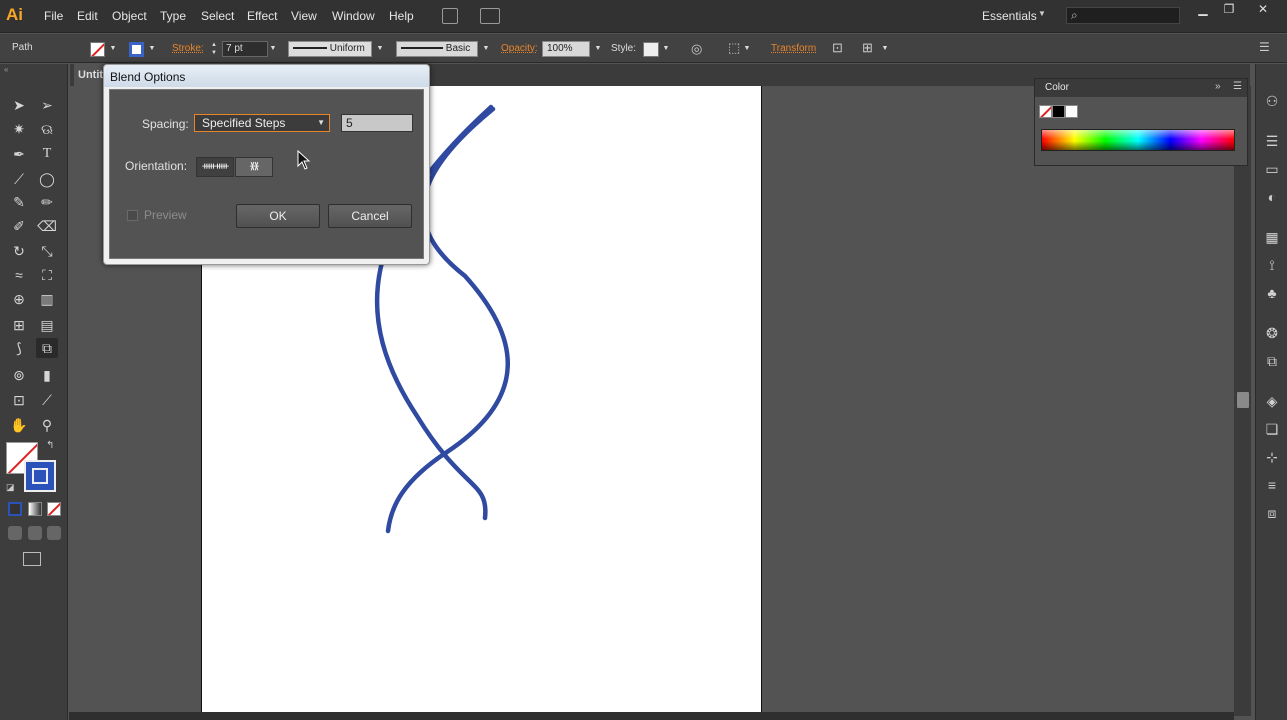 The width and height of the screenshot is (1287, 720). I want to click on stroke-label: Stroke:, so click(188, 48).